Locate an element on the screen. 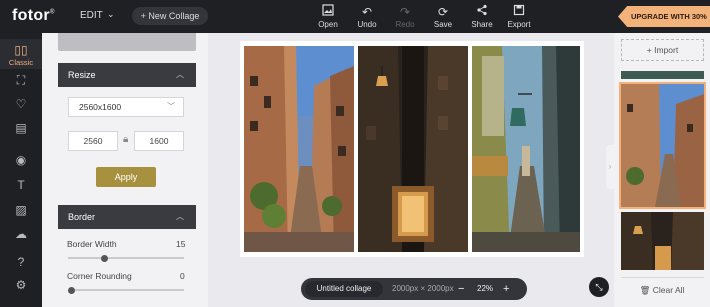 Image resolution: width=710 pixels, height=307 pixels. height-input: 1600 is located at coordinates (159, 141).